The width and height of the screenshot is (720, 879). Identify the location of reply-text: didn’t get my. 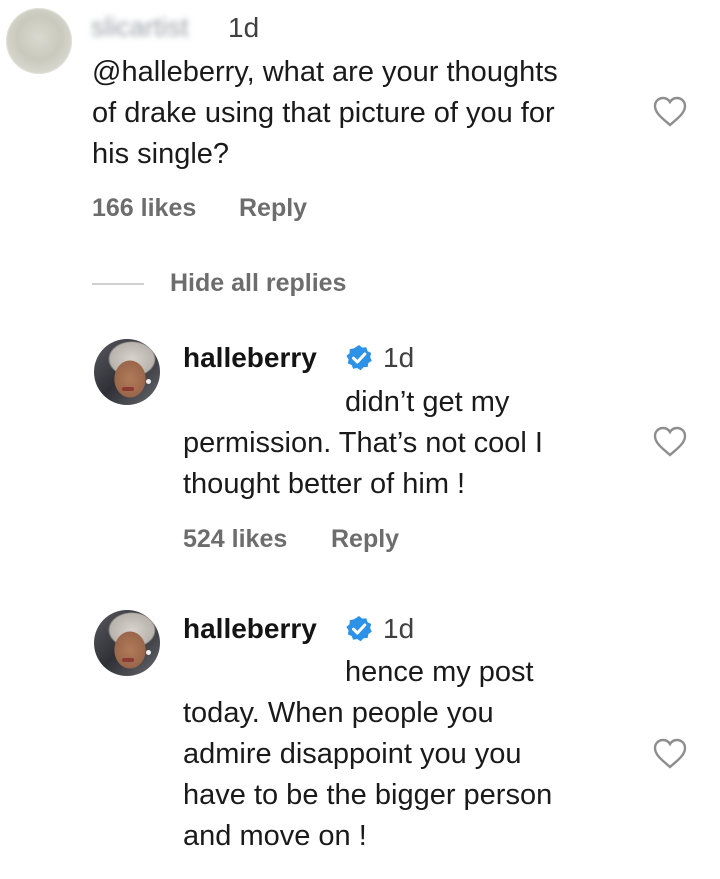
(427, 402).